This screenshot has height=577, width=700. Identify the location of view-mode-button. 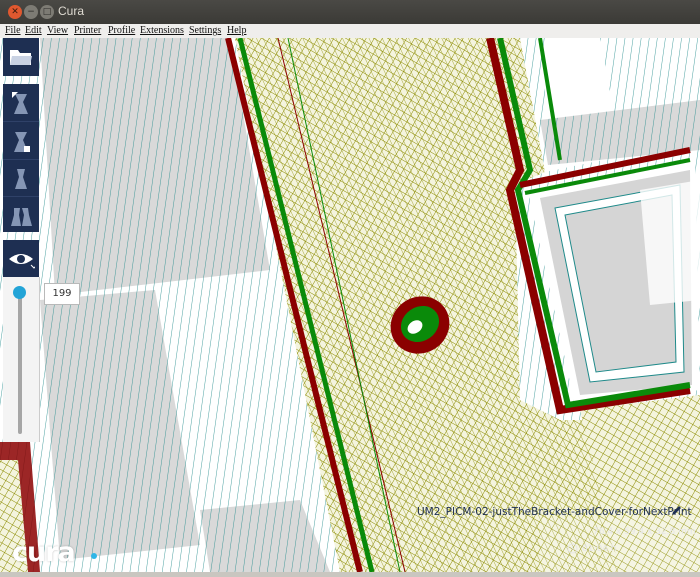
(21, 258).